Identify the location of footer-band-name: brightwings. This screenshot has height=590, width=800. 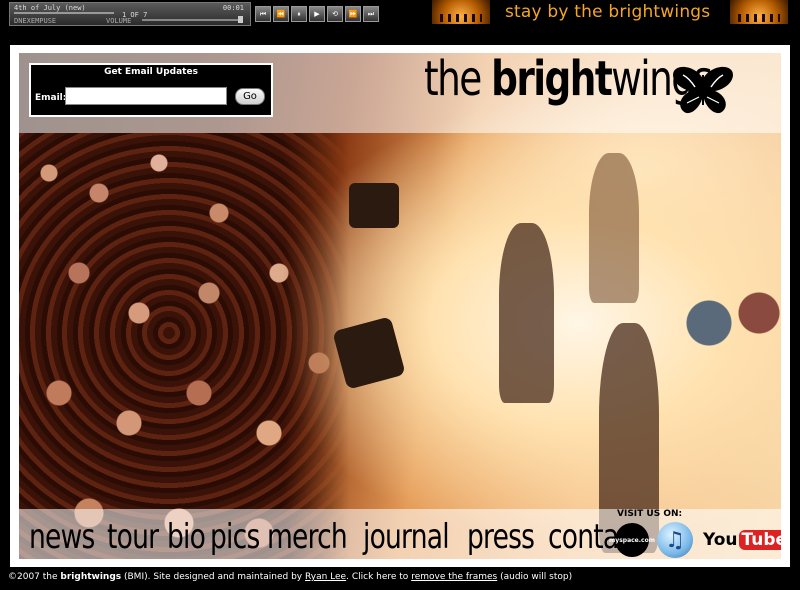
(91, 577).